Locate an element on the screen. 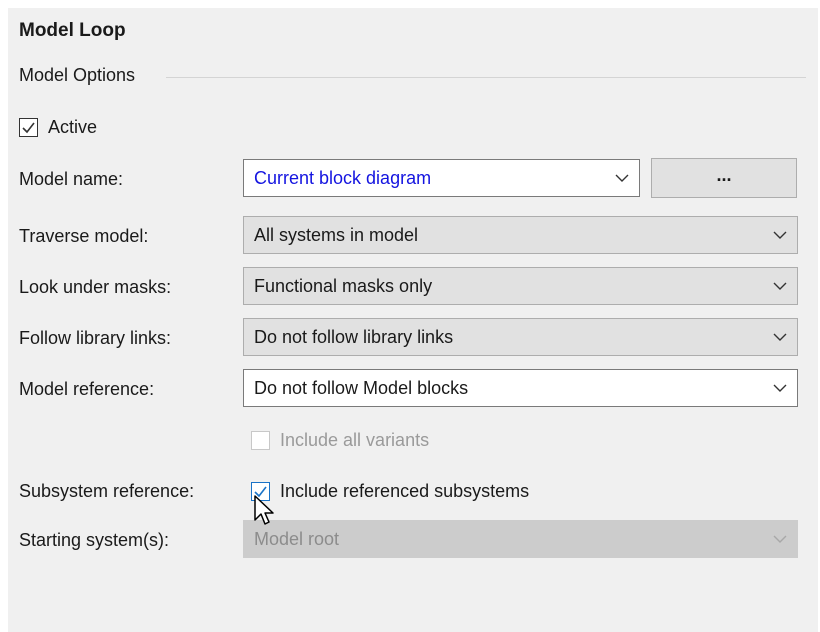  model-name-combobox: Current block diagram is located at coordinates (441, 178).